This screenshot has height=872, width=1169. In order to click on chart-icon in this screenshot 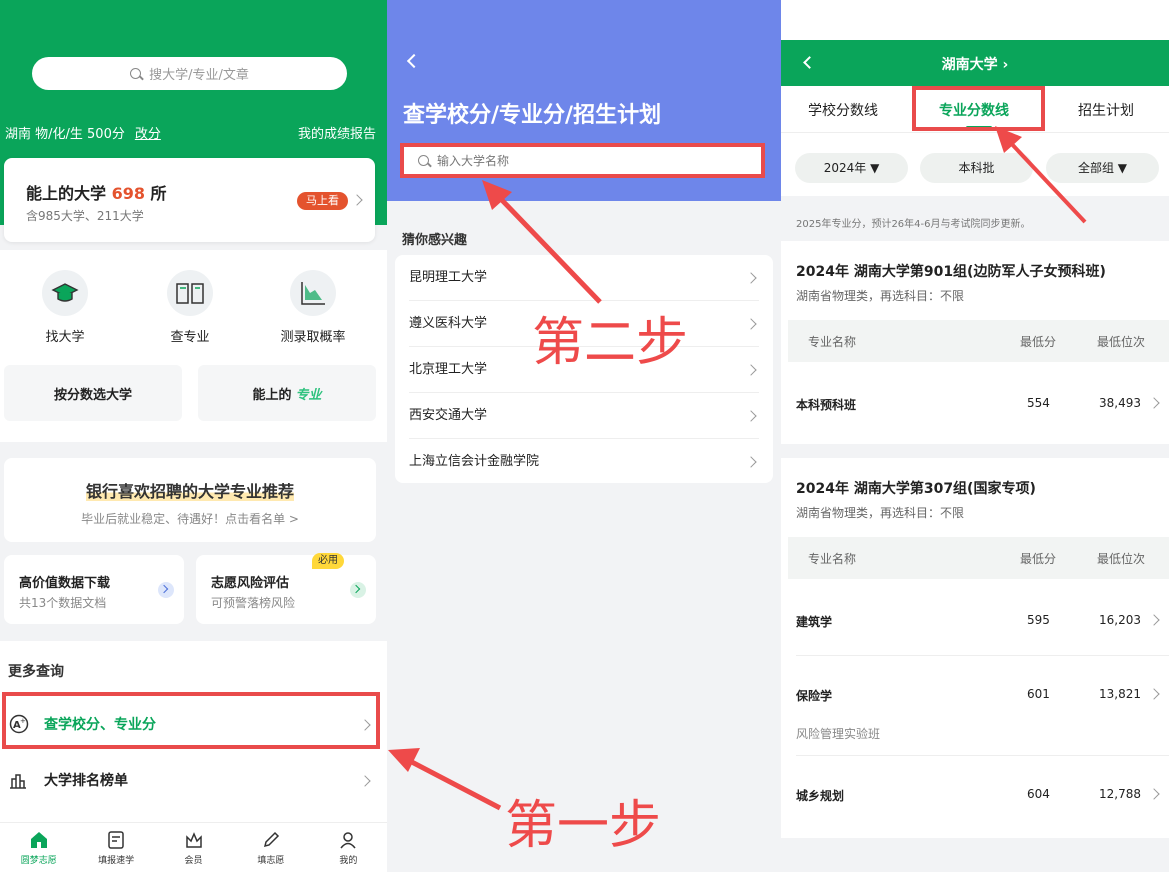, I will do `click(313, 293)`.